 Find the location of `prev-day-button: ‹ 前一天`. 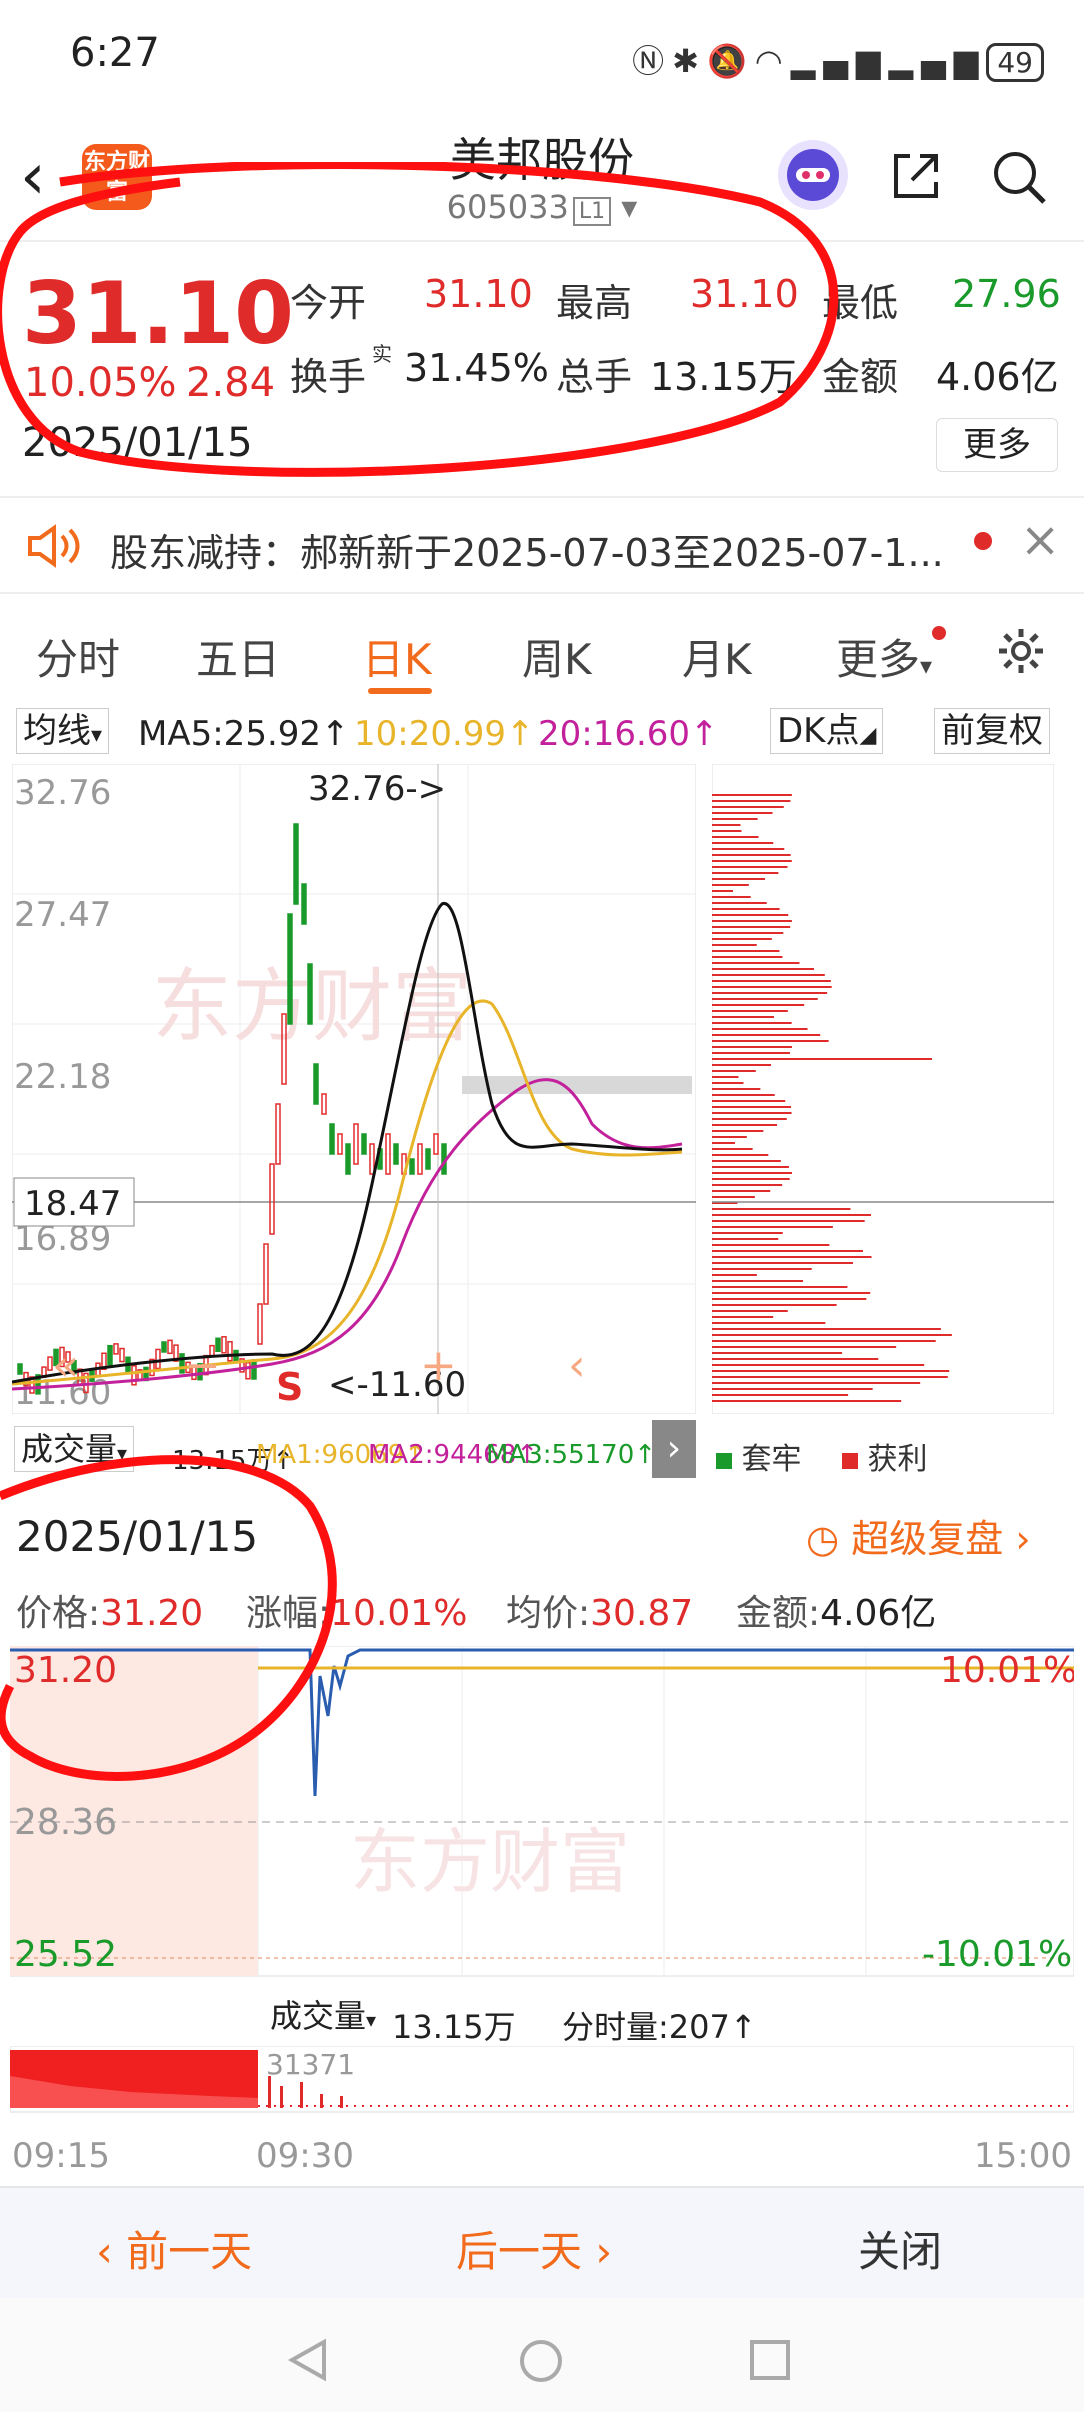

prev-day-button: ‹ 前一天 is located at coordinates (174, 2248).